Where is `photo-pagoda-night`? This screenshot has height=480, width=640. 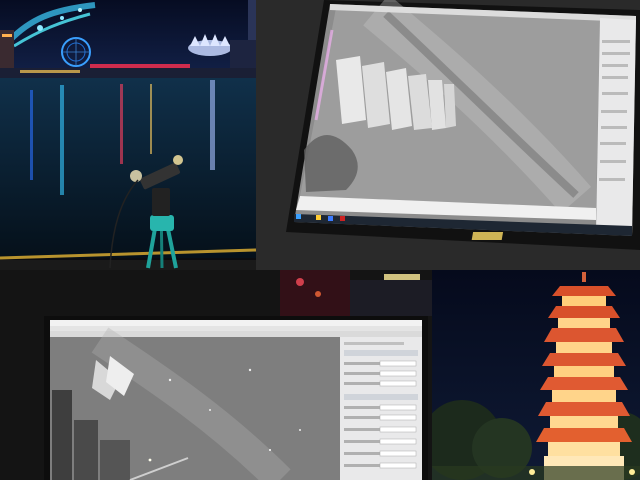
photo-pagoda-night is located at coordinates (536, 375).